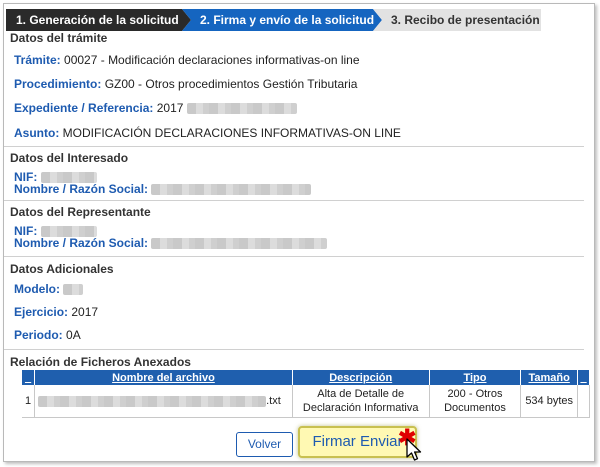 This screenshot has width=600, height=467. What do you see at coordinates (475, 377) in the screenshot?
I see `column-header-tipo: Tipo` at bounding box center [475, 377].